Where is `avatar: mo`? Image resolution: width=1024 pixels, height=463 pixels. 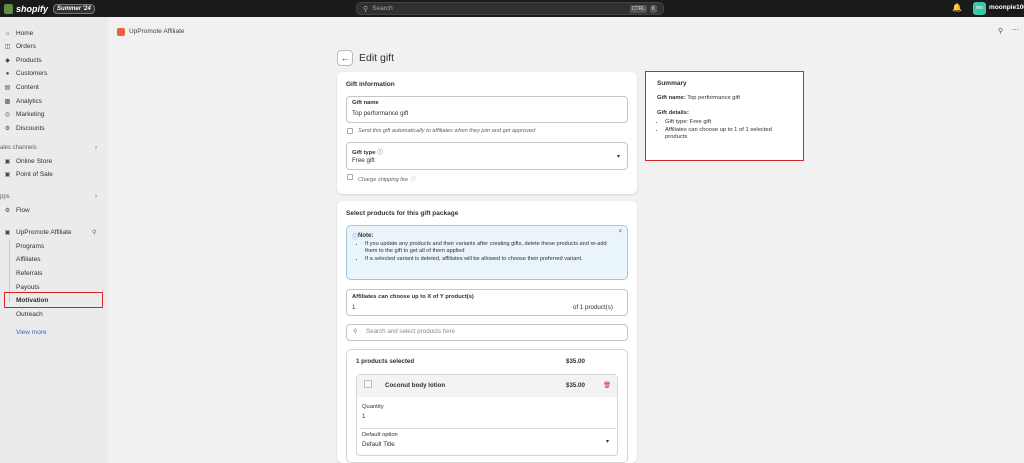
avatar: mo is located at coordinates (979, 8).